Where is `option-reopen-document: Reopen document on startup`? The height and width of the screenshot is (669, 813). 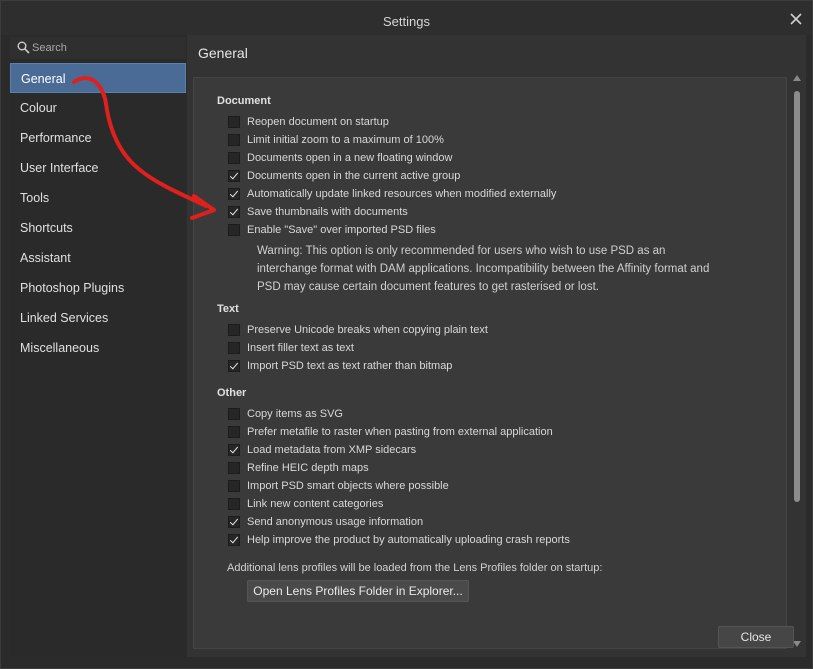
option-reopen-document: Reopen document on startup is located at coordinates (308, 122).